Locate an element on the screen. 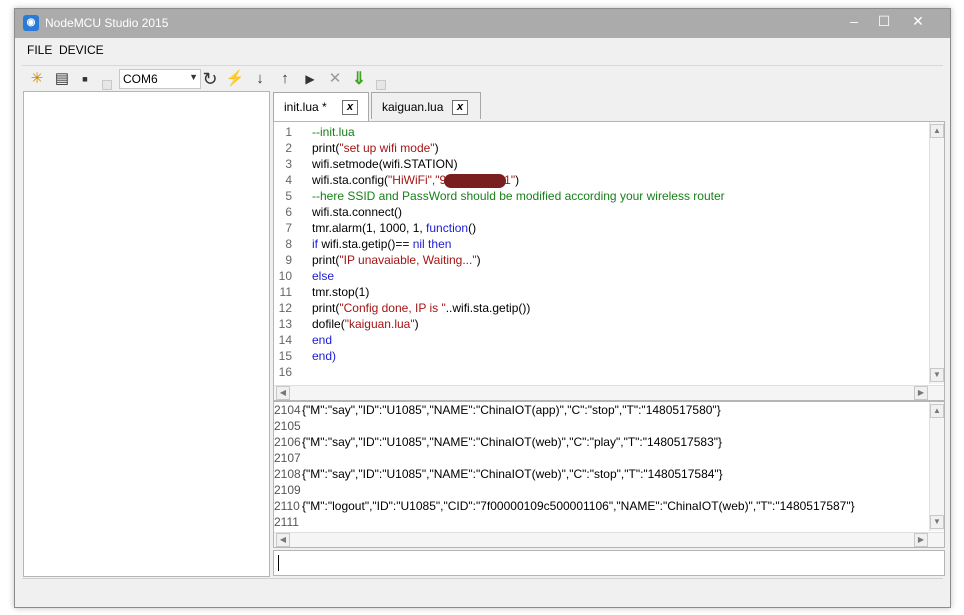 This screenshot has width=964, height=615. code-token: --init.lua is located at coordinates (333, 132).